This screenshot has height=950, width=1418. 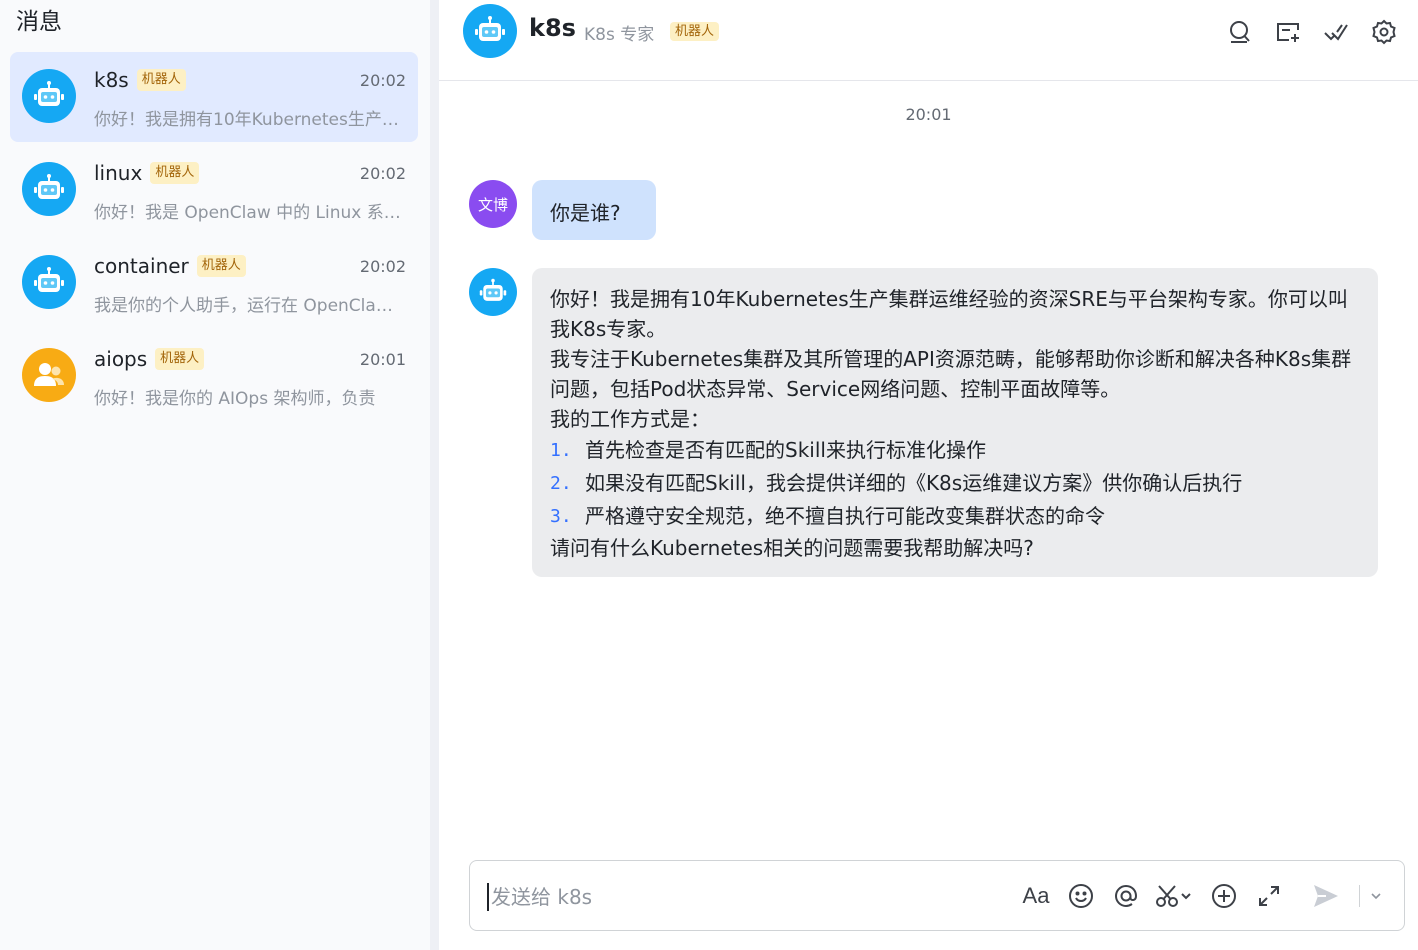 I want to click on list-text: 如果没有匹配Skill，我会提供详细的《K8s运维建议方案》供你确认后执行, so click(x=914, y=483).